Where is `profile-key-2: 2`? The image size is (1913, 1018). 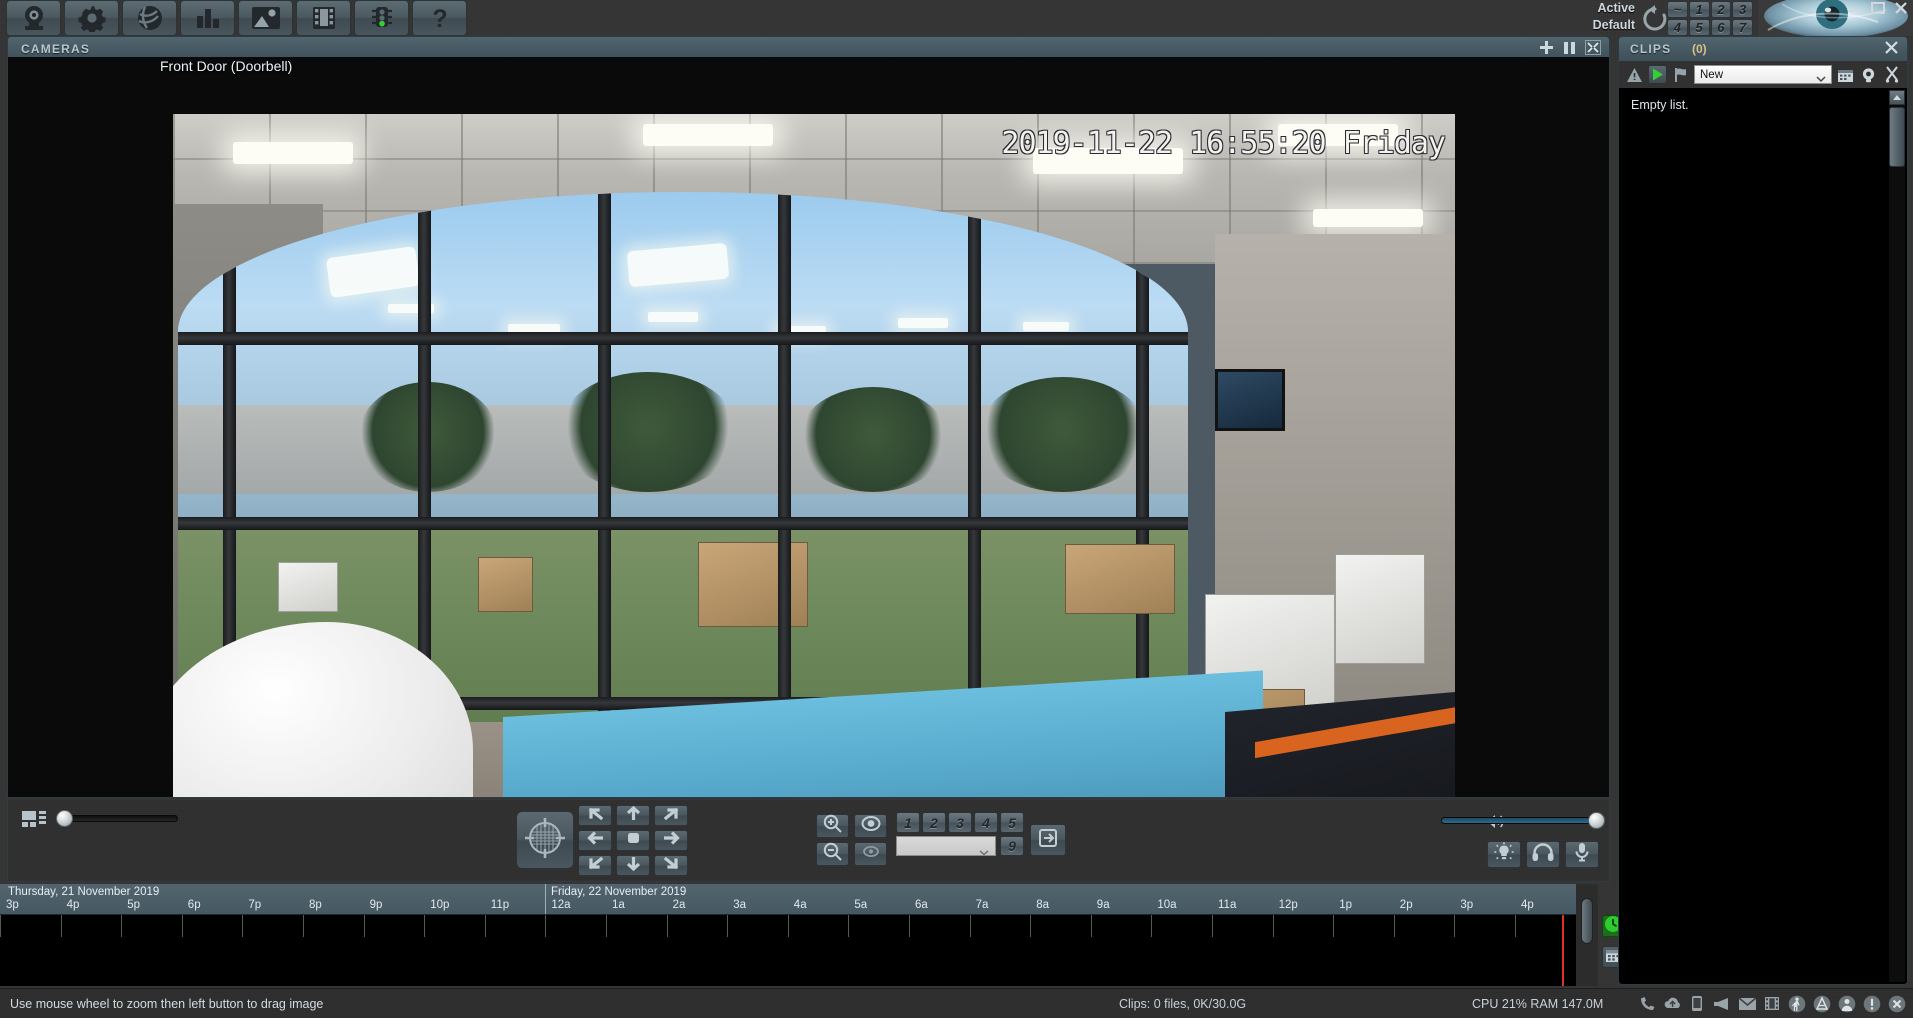
profile-key-2: 2 is located at coordinates (1721, 9).